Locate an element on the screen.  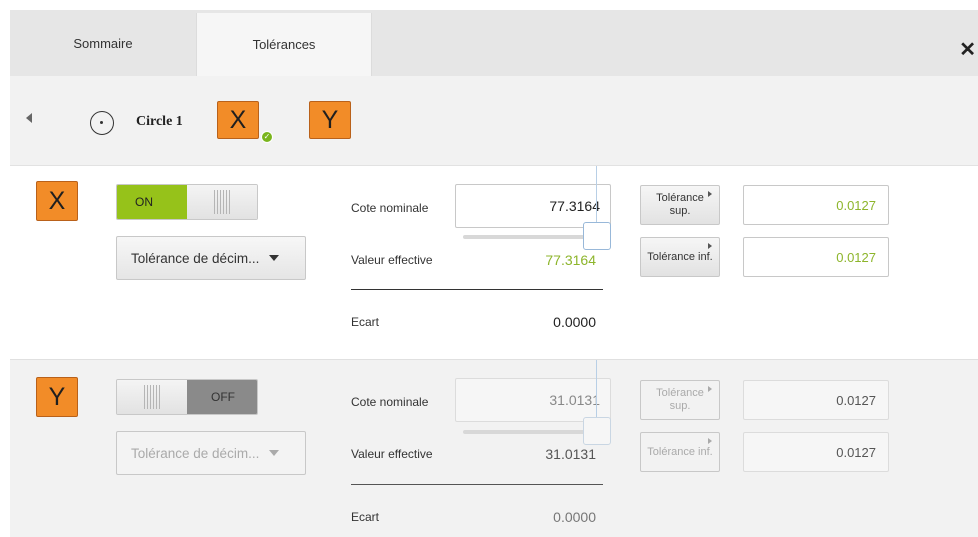
x-tolerance-inf-button: Tolérance inf. is located at coordinates (680, 257).